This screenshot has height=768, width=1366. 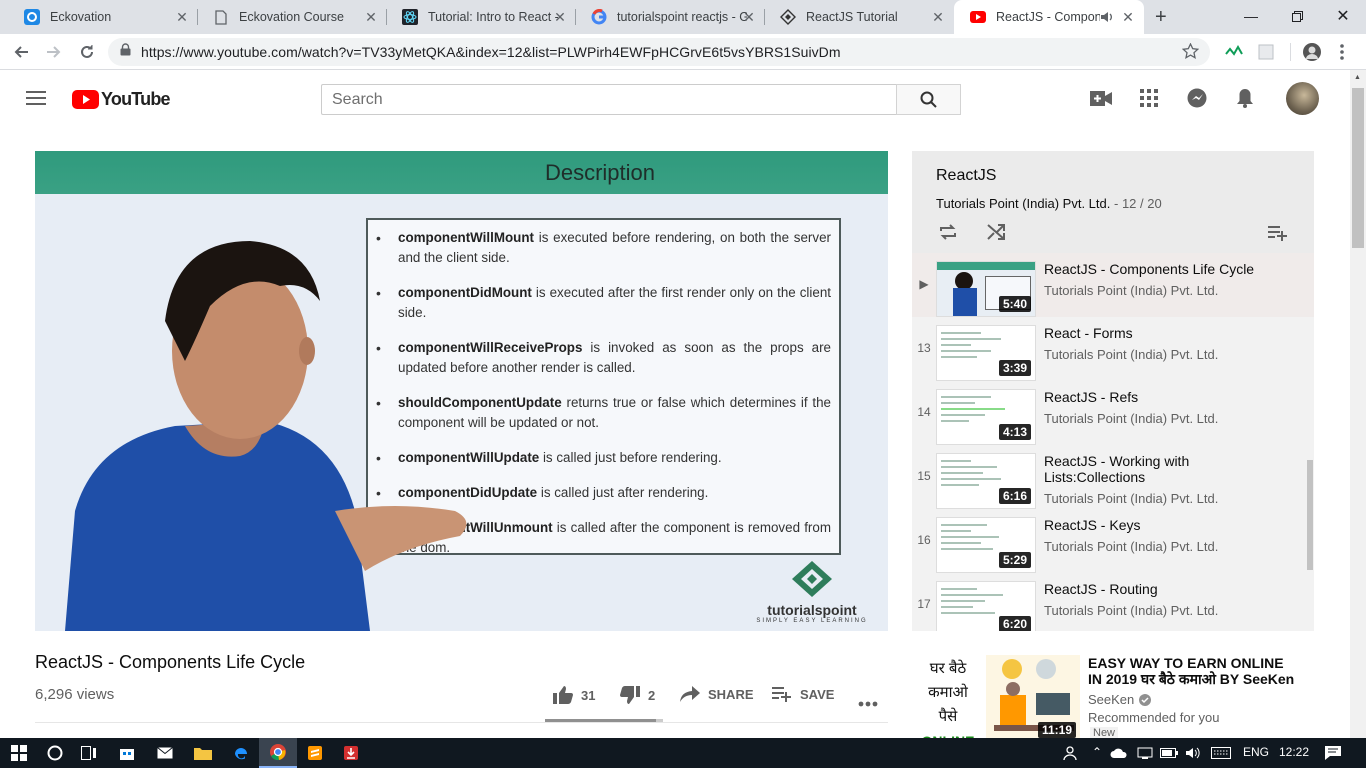 What do you see at coordinates (574, 695) in the screenshot?
I see `like-button: 31` at bounding box center [574, 695].